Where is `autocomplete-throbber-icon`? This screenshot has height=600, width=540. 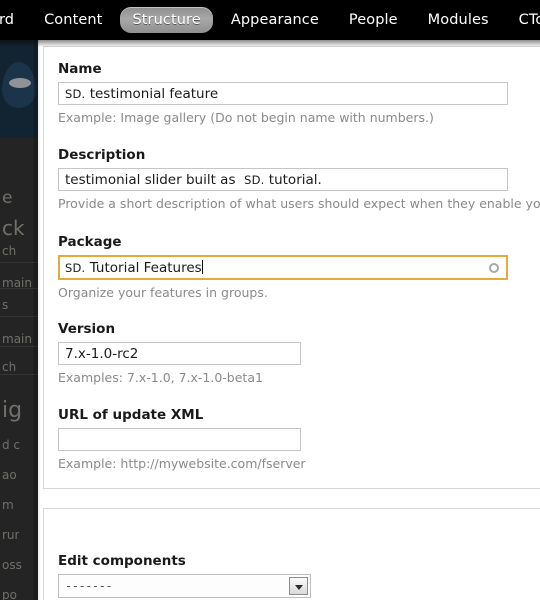
autocomplete-throbber-icon is located at coordinates (494, 267).